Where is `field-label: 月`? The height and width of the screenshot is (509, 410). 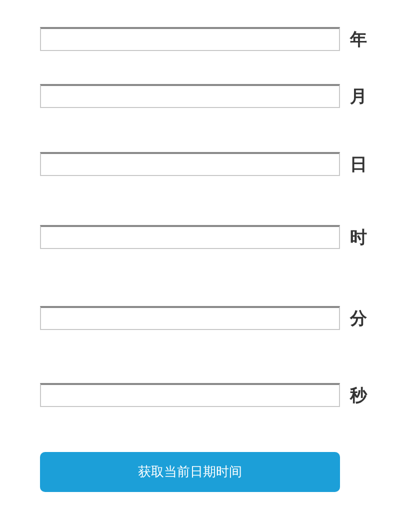 field-label: 月 is located at coordinates (358, 97).